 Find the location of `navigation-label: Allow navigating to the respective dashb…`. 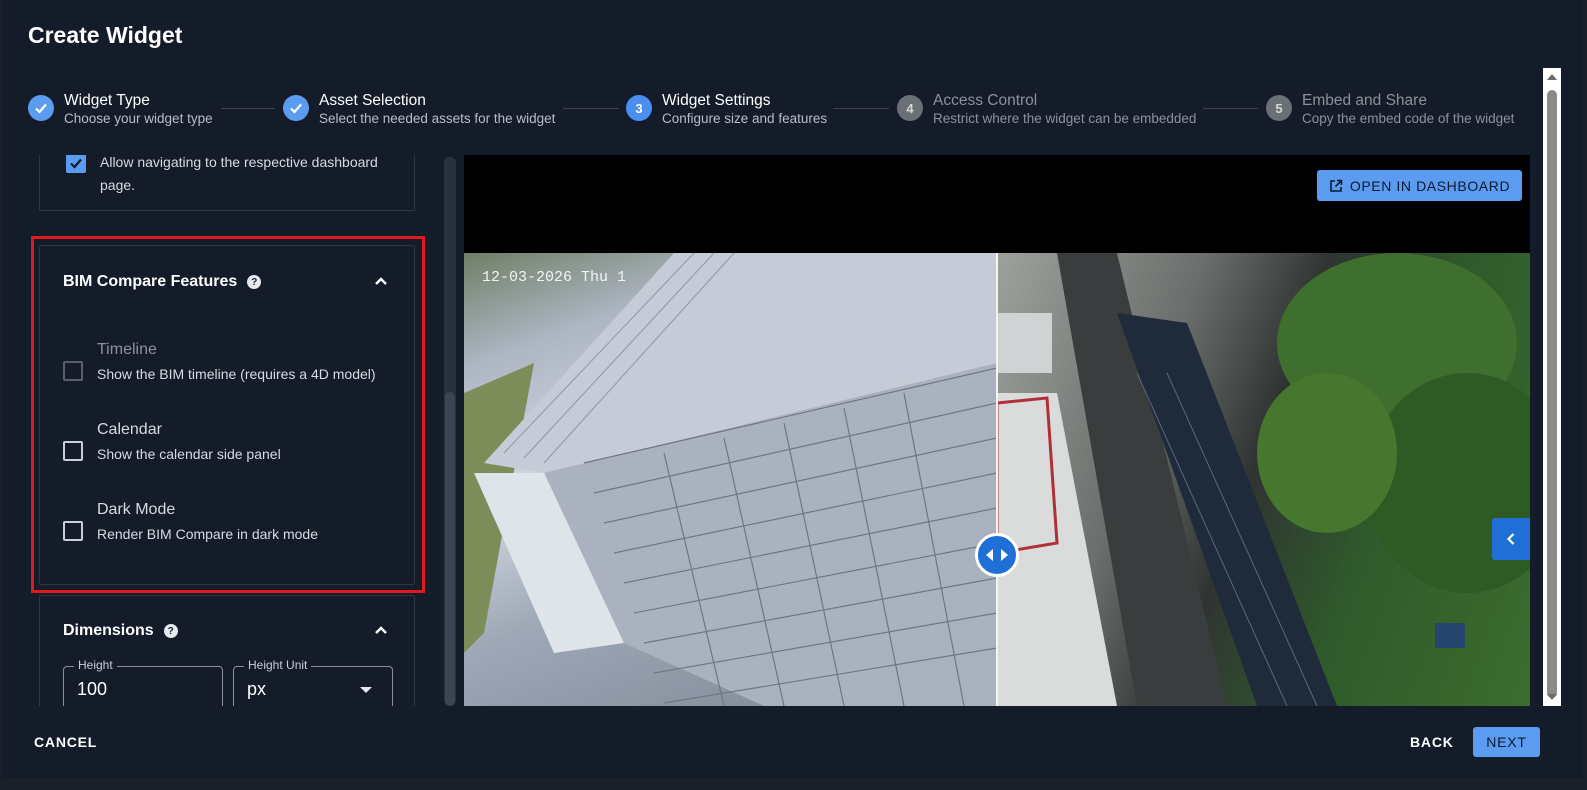

navigation-label: Allow navigating to the respective dashb… is located at coordinates (239, 174).